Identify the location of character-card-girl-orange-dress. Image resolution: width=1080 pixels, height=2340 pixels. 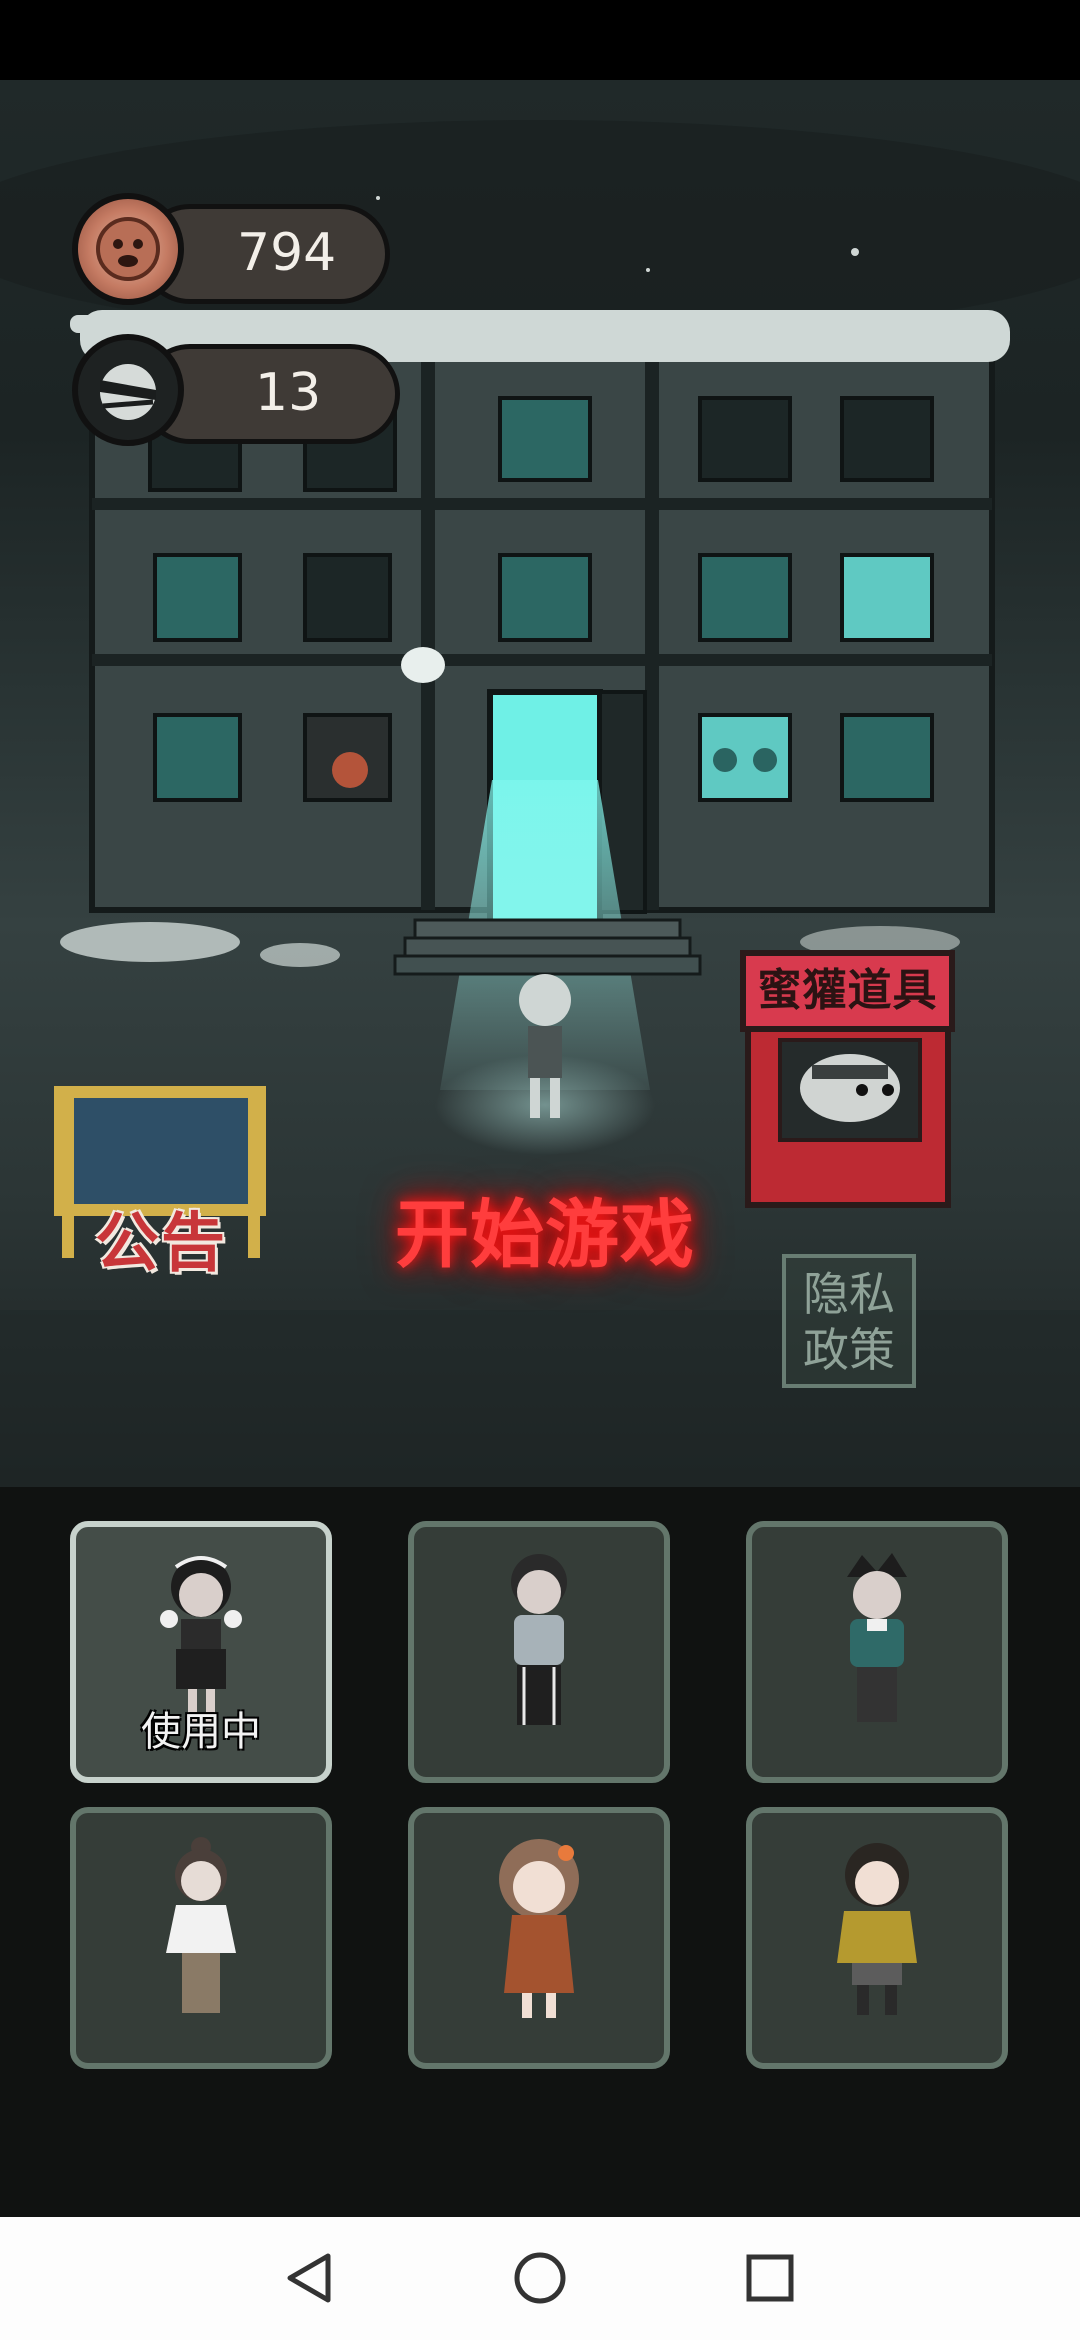
(539, 1938).